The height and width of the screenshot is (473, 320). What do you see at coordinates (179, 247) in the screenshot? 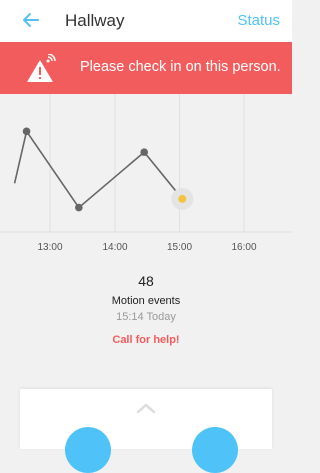
I see `x-tick-label: 15:00` at bounding box center [179, 247].